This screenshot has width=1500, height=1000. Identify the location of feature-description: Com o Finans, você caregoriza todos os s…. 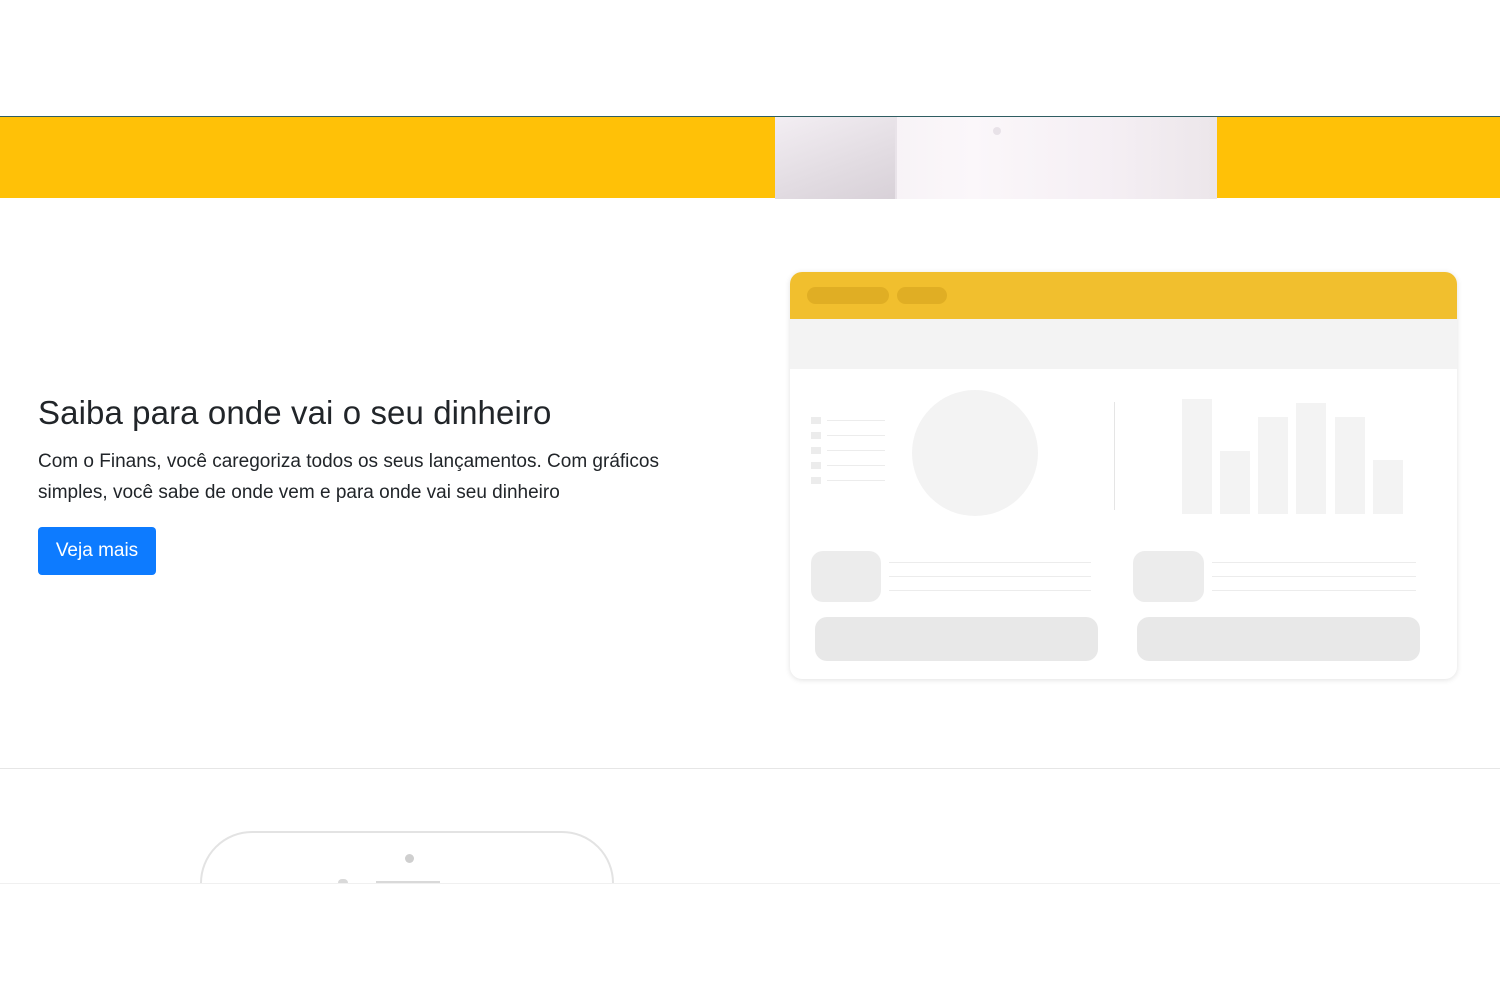
(348, 477).